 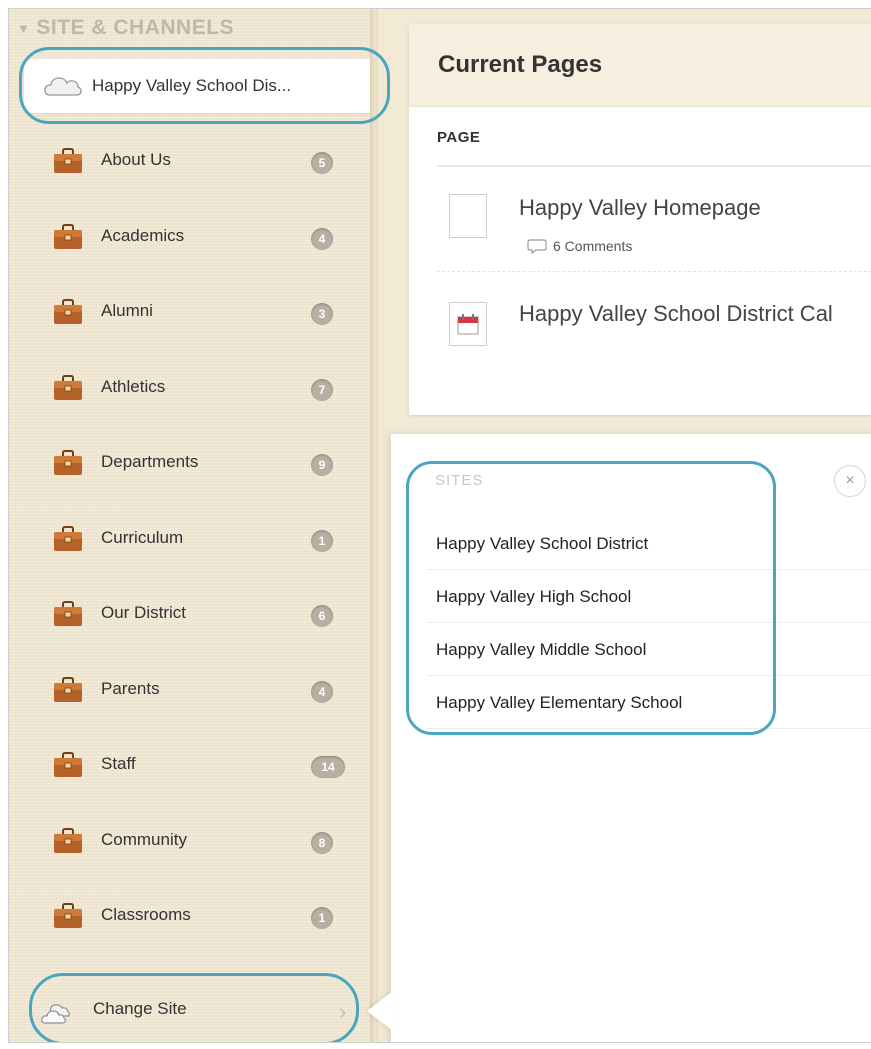 What do you see at coordinates (133, 386) in the screenshot?
I see `channel-label: Athletics` at bounding box center [133, 386].